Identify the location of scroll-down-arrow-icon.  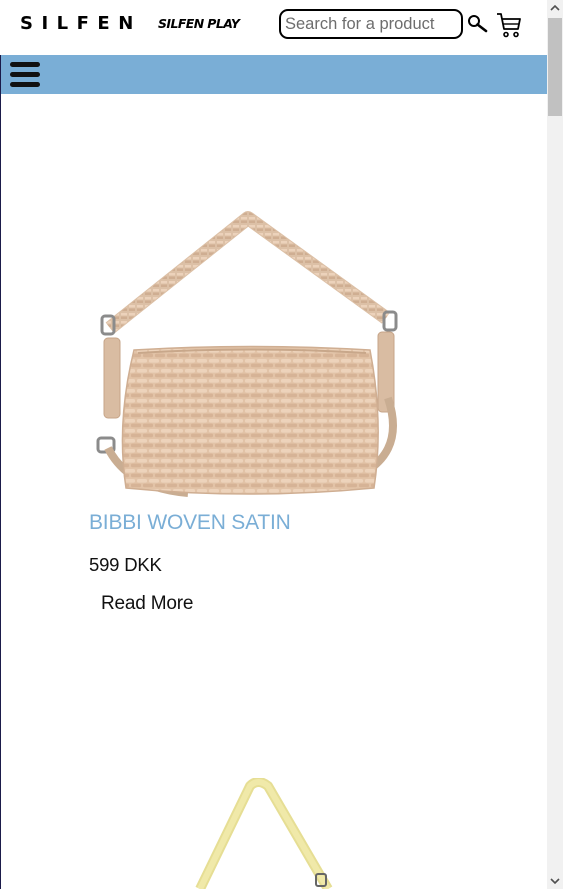
(555, 881).